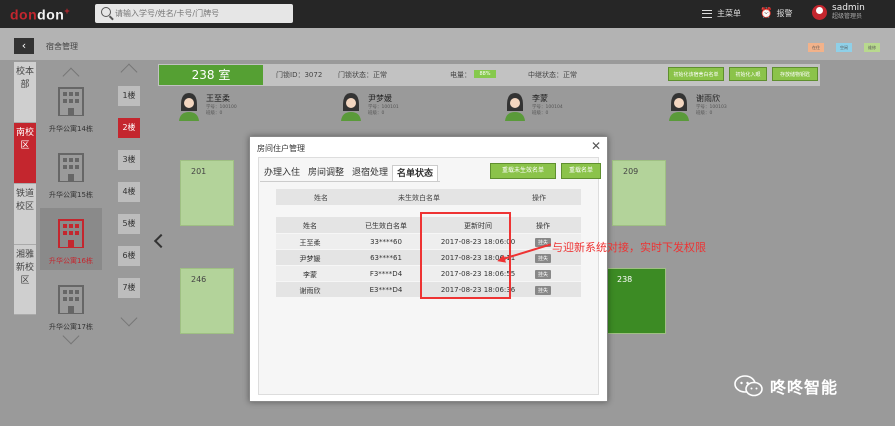 This screenshot has height=426, width=895. Describe the element at coordinates (25, 280) in the screenshot. I see `campus-tab: 湘雅新校区` at that location.